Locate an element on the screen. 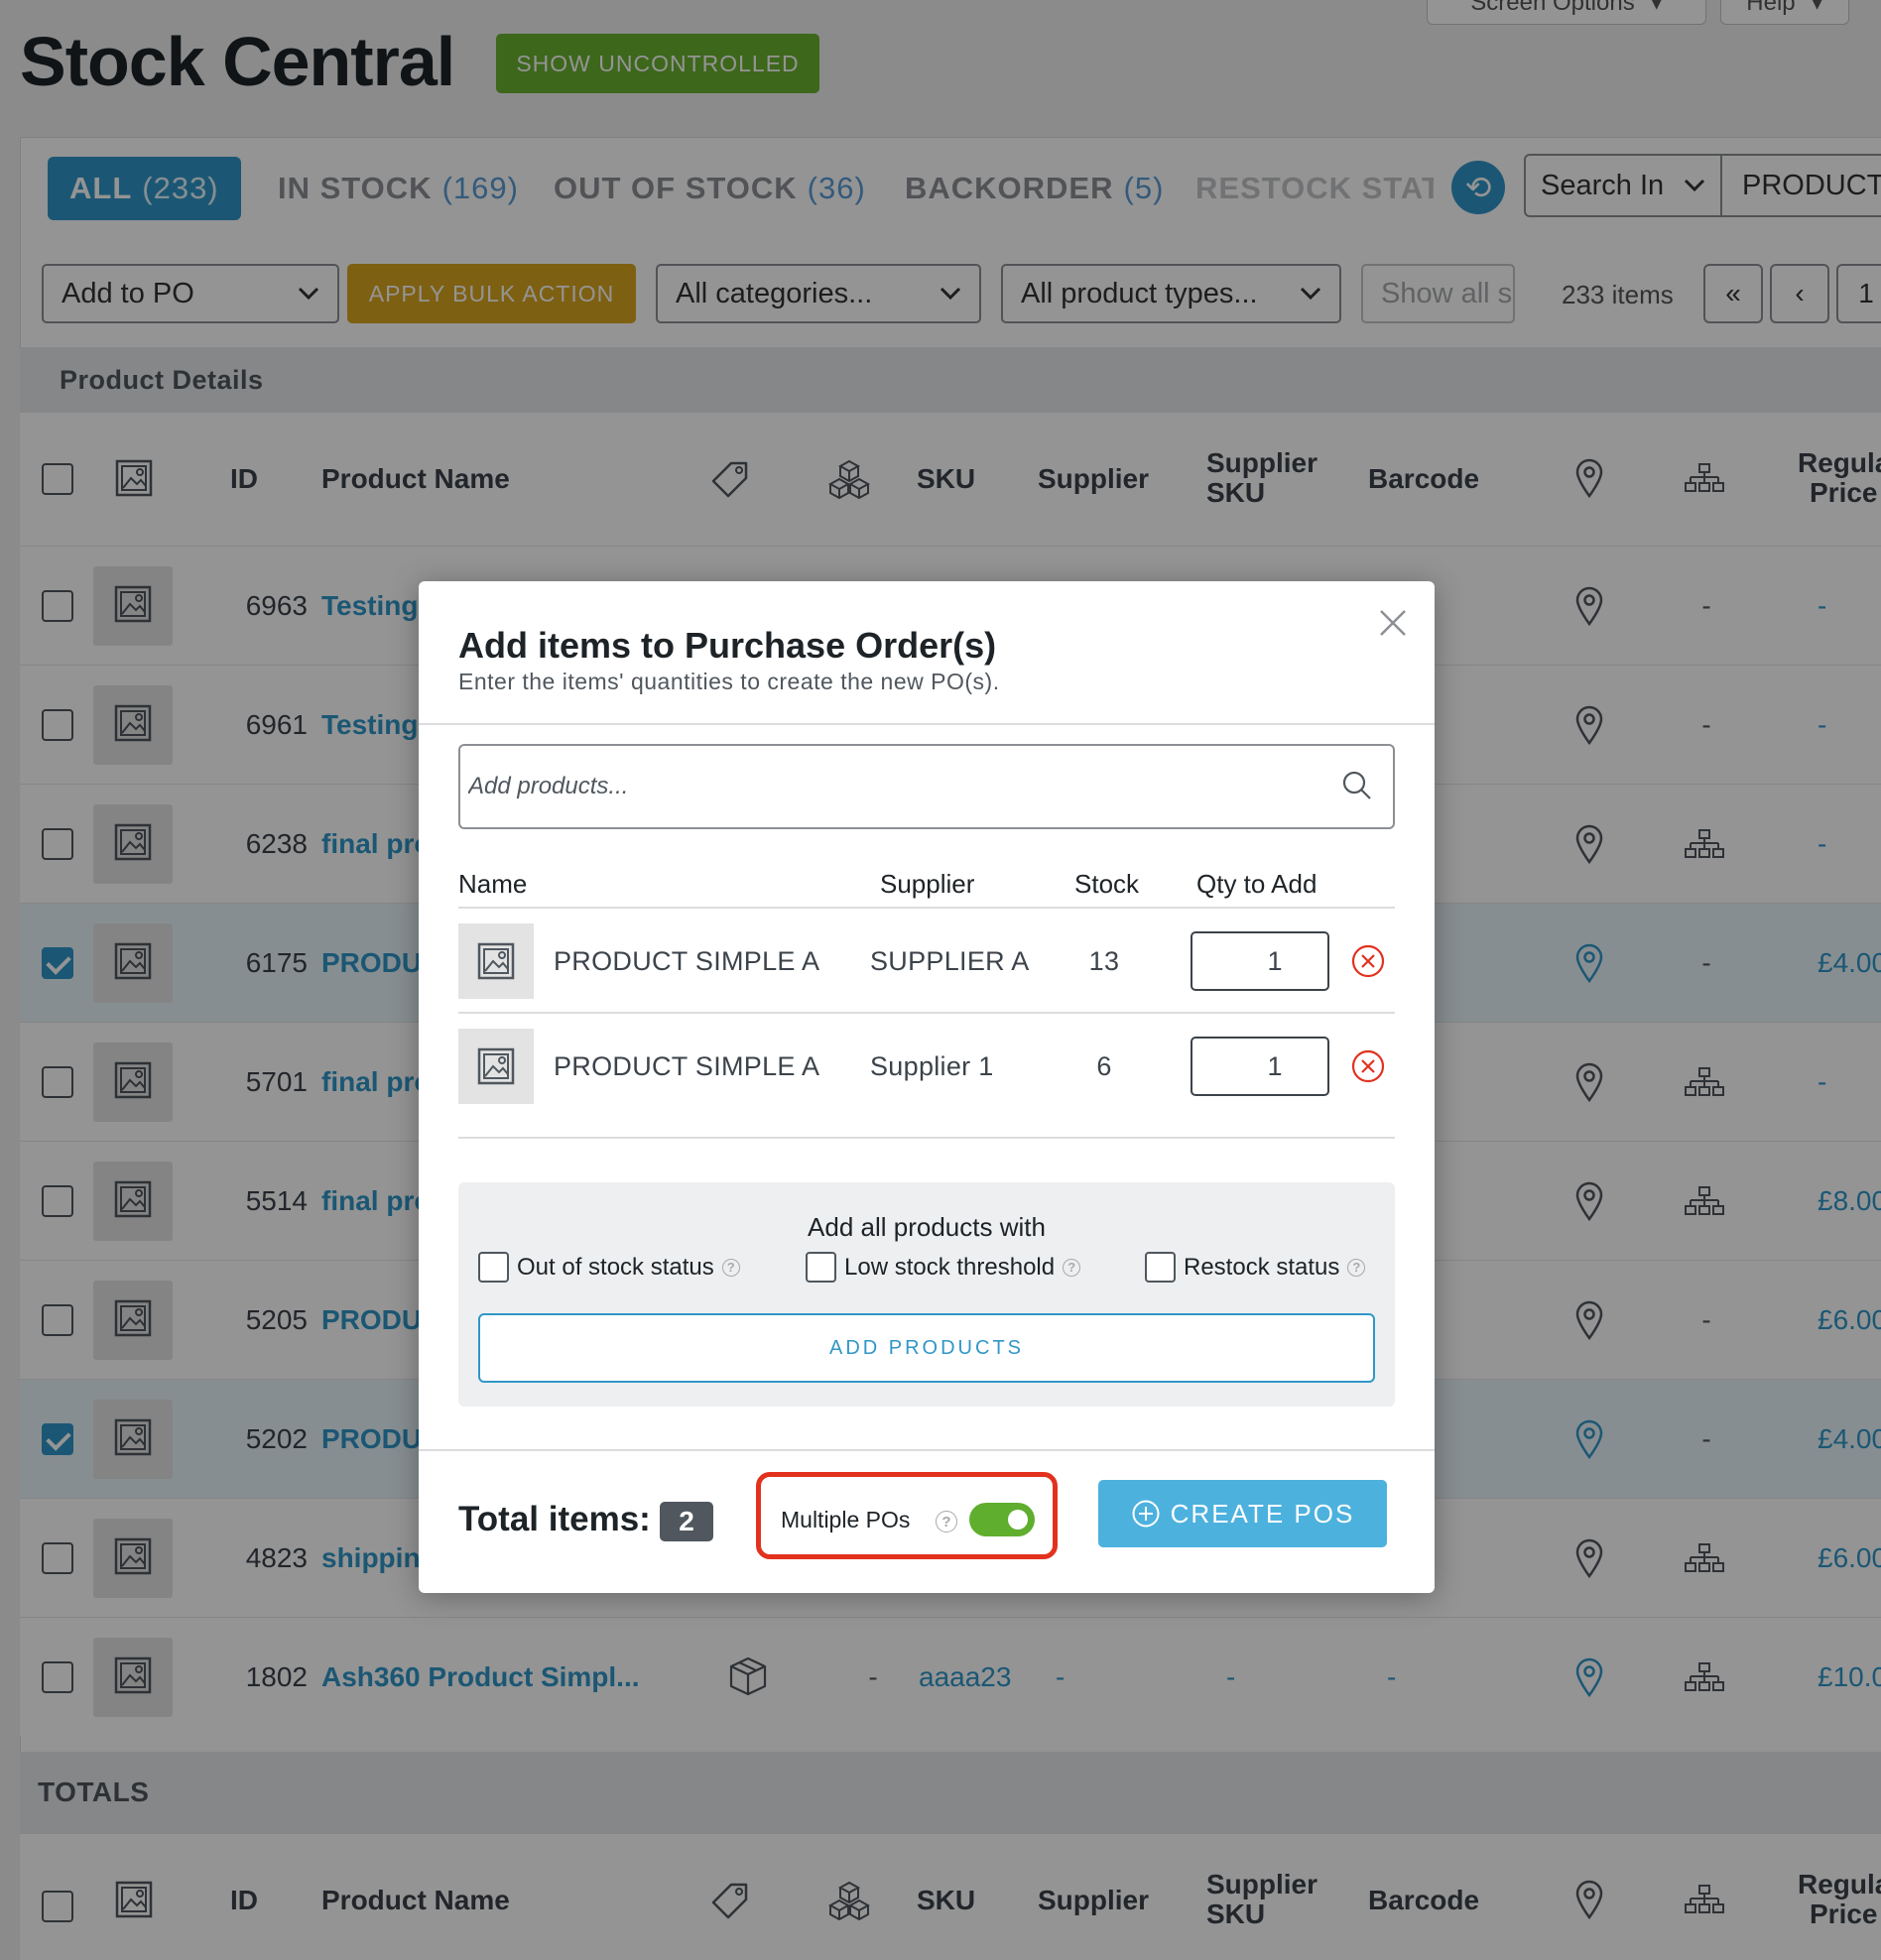 The height and width of the screenshot is (1960, 1881). column-qty-to-add: Qty to Add is located at coordinates (1256, 884).